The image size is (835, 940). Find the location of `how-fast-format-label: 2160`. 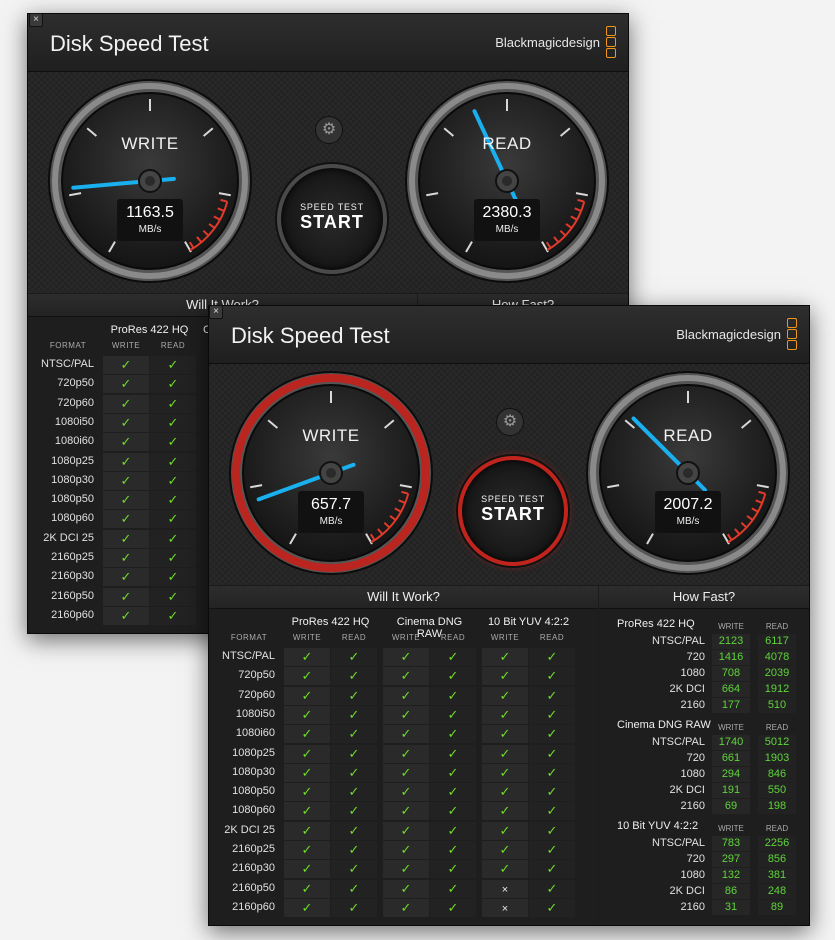

how-fast-format-label: 2160 is located at coordinates (692, 806).